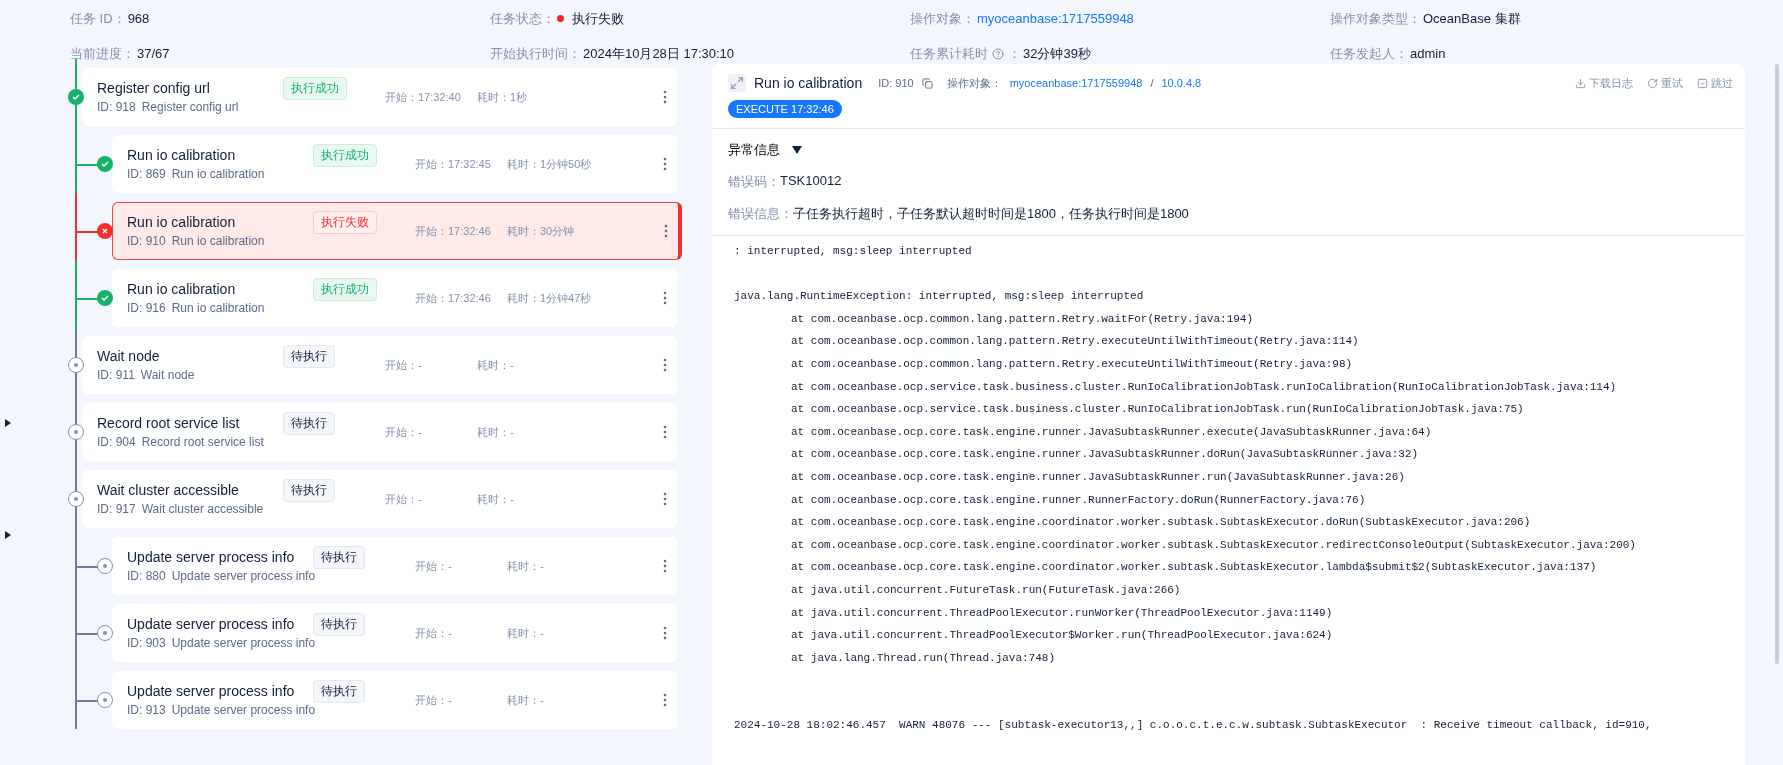 Image resolution: width=1783 pixels, height=765 pixels. What do you see at coordinates (182, 222) in the screenshot?
I see `task-title: Run io calibration` at bounding box center [182, 222].